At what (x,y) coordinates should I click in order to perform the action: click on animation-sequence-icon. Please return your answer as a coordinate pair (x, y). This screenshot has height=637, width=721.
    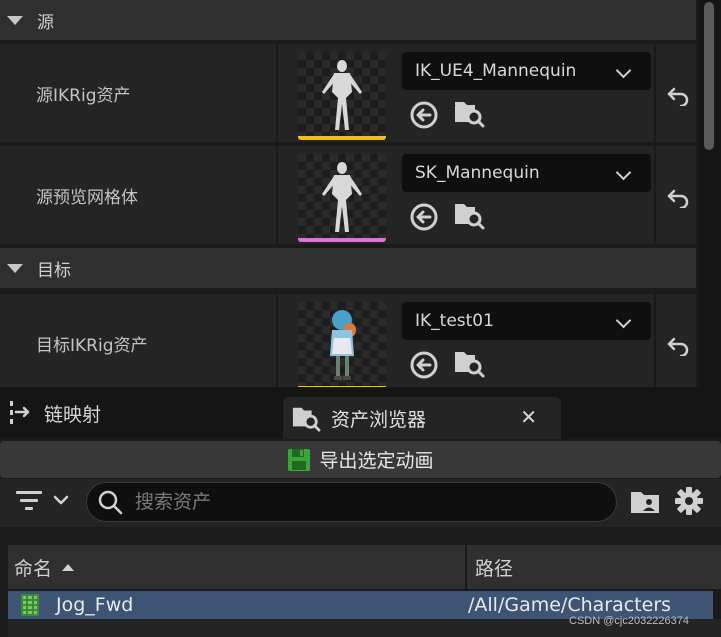
    Looking at the image, I should click on (30, 605).